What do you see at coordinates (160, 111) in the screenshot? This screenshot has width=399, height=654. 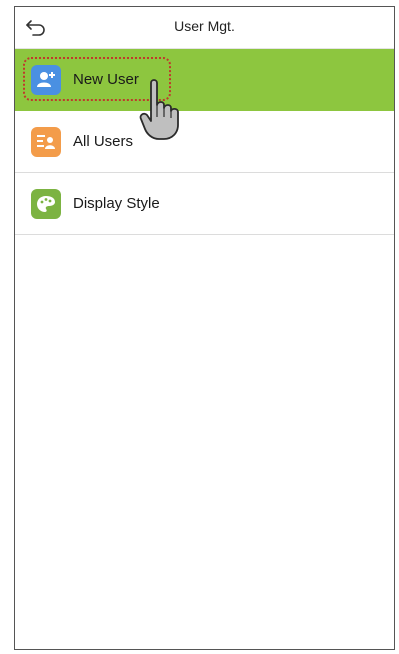 I see `hand-pointer-icon` at bounding box center [160, 111].